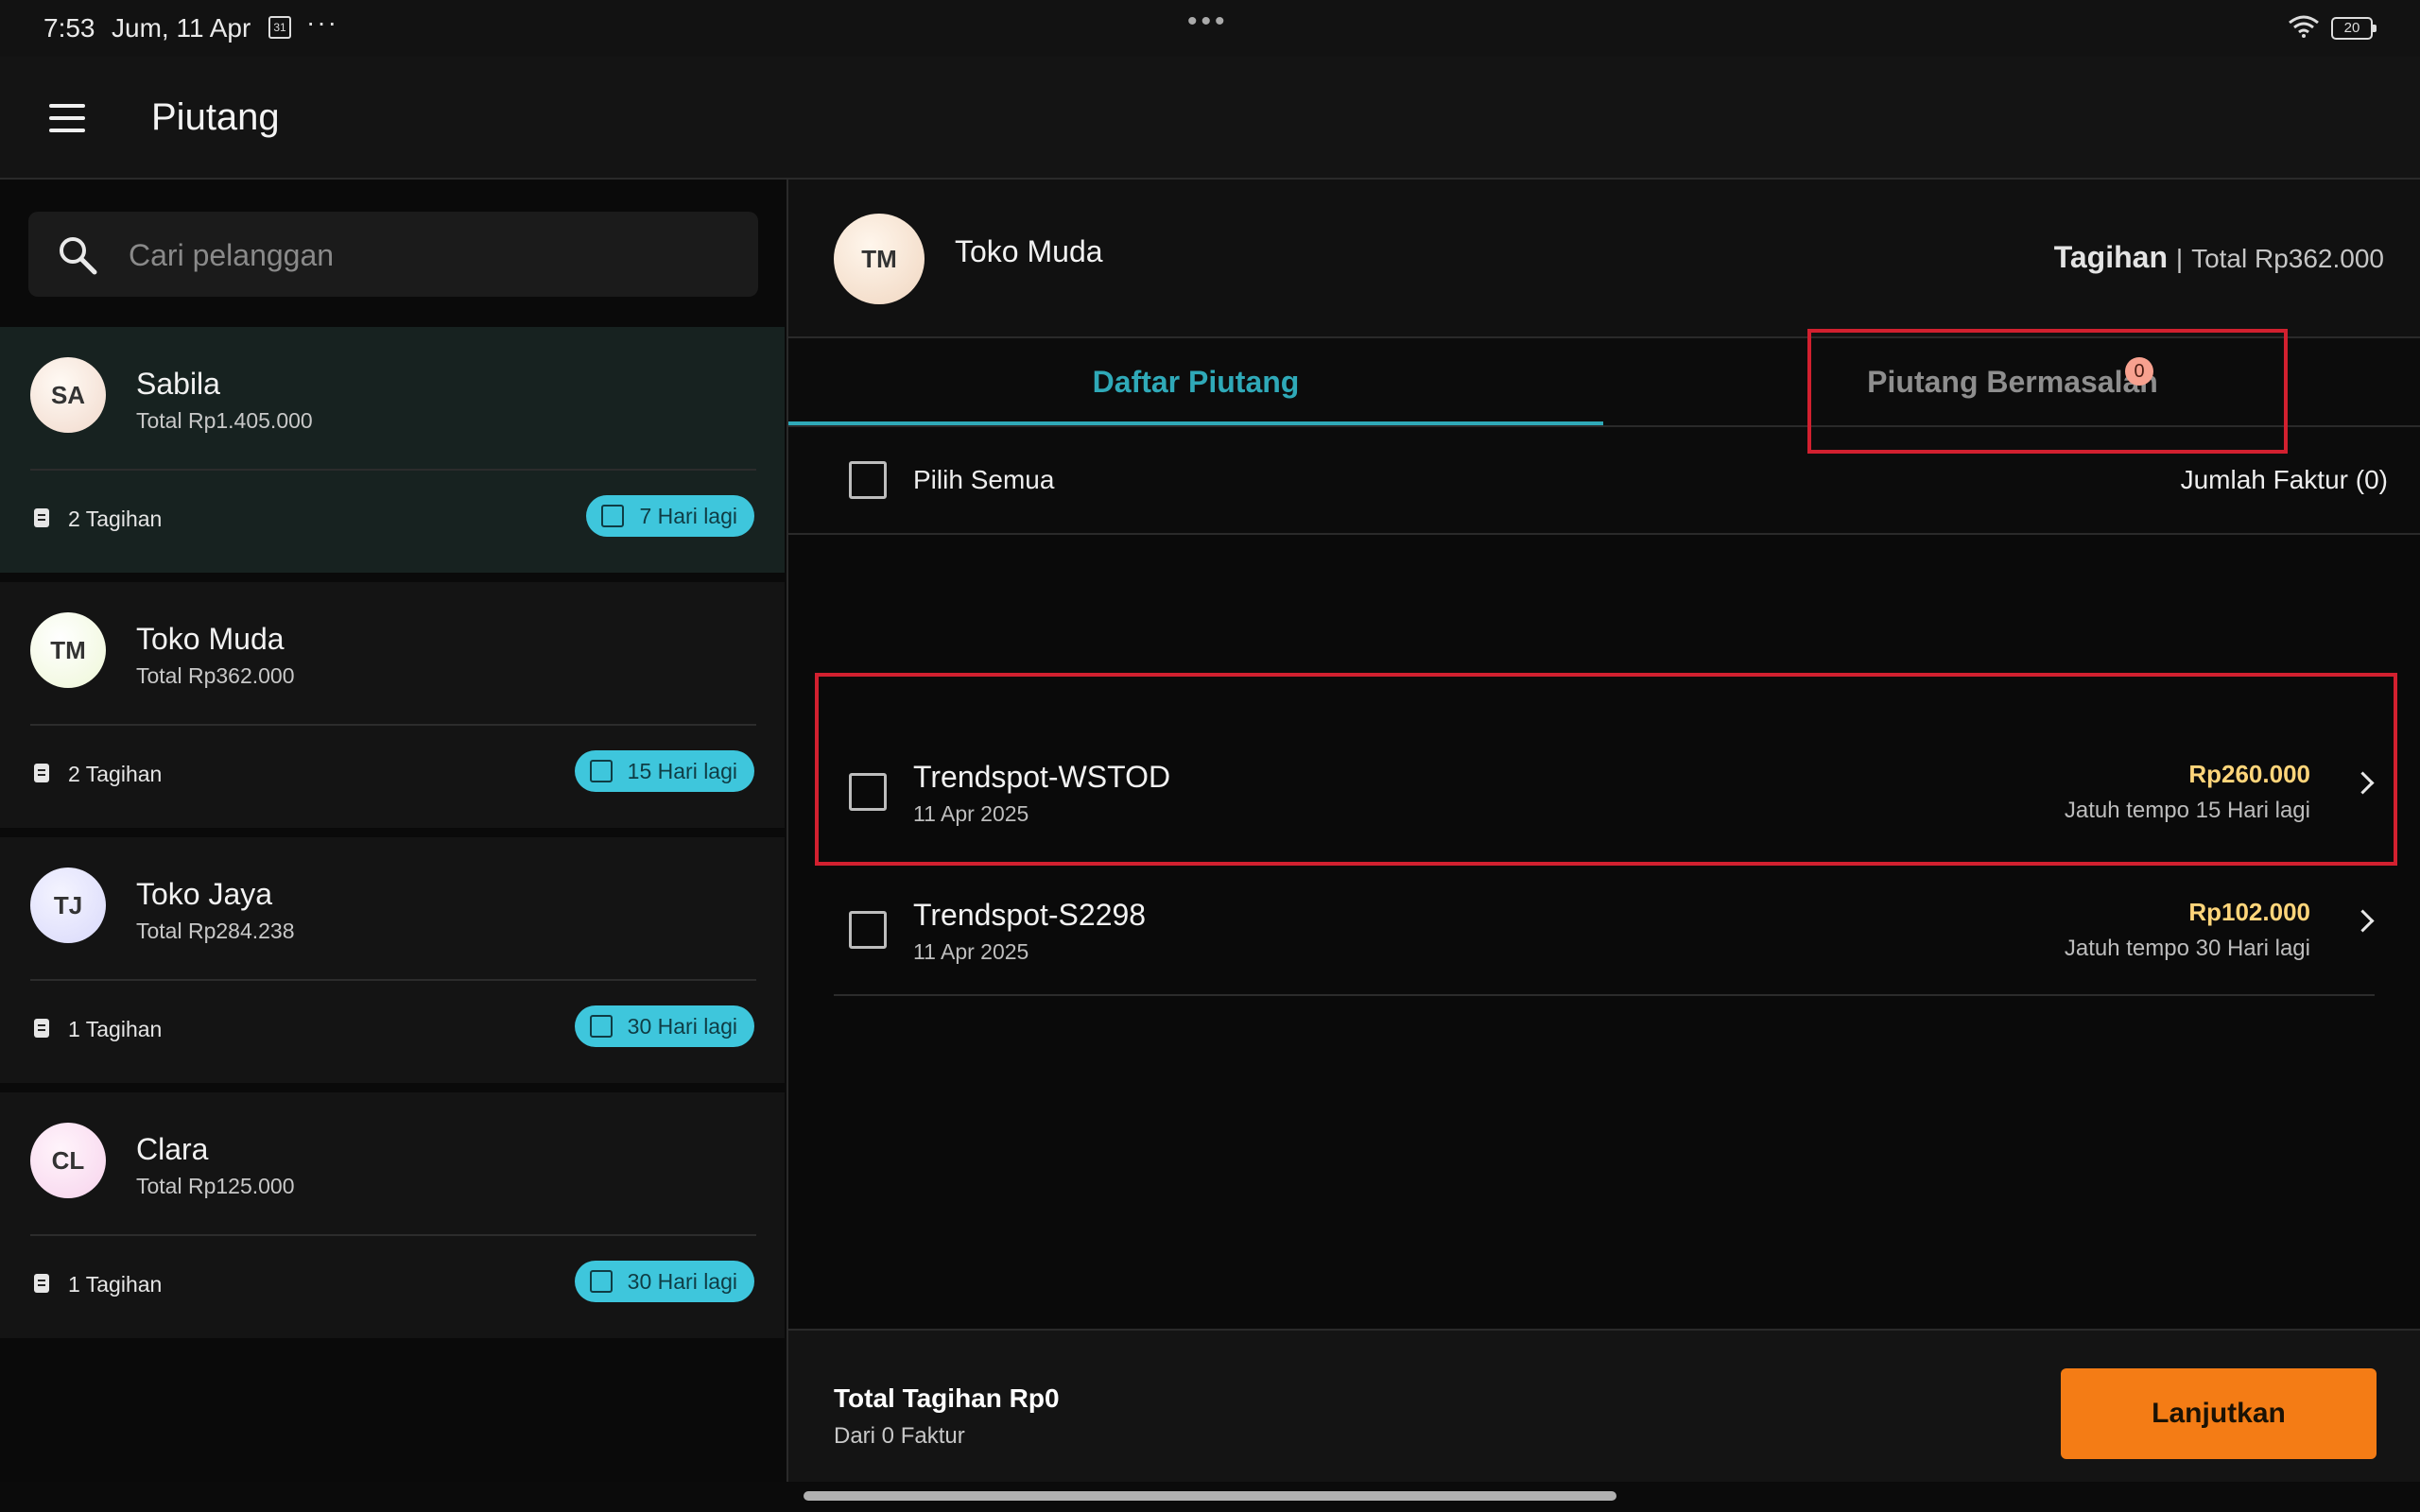  I want to click on customer-header: TM Toko Muda Tagihan | Total Rp362.000, so click(1604, 259).